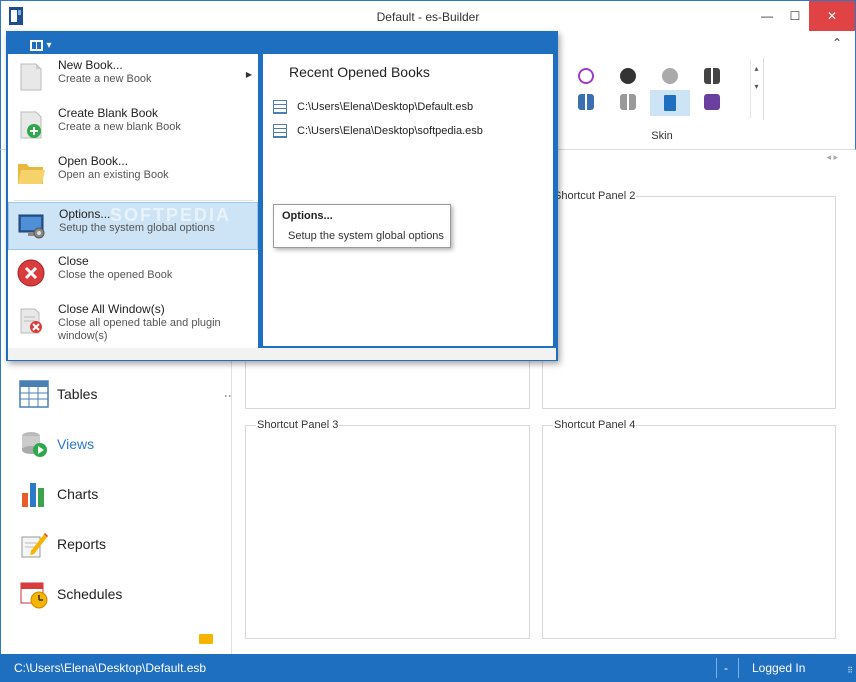 This screenshot has height=682, width=856. I want to click on bar-chart-icon, so click(33, 495).